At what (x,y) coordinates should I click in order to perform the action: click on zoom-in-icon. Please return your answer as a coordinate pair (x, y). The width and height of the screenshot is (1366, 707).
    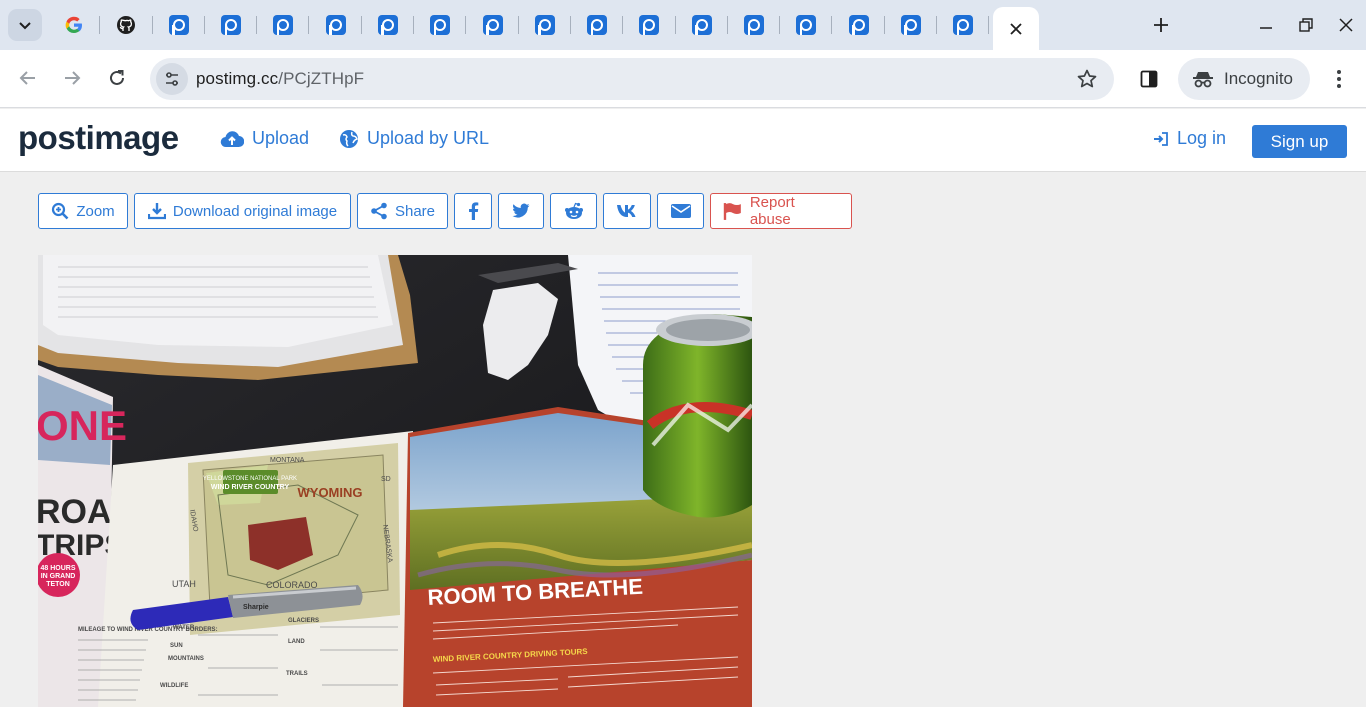
    Looking at the image, I should click on (60, 211).